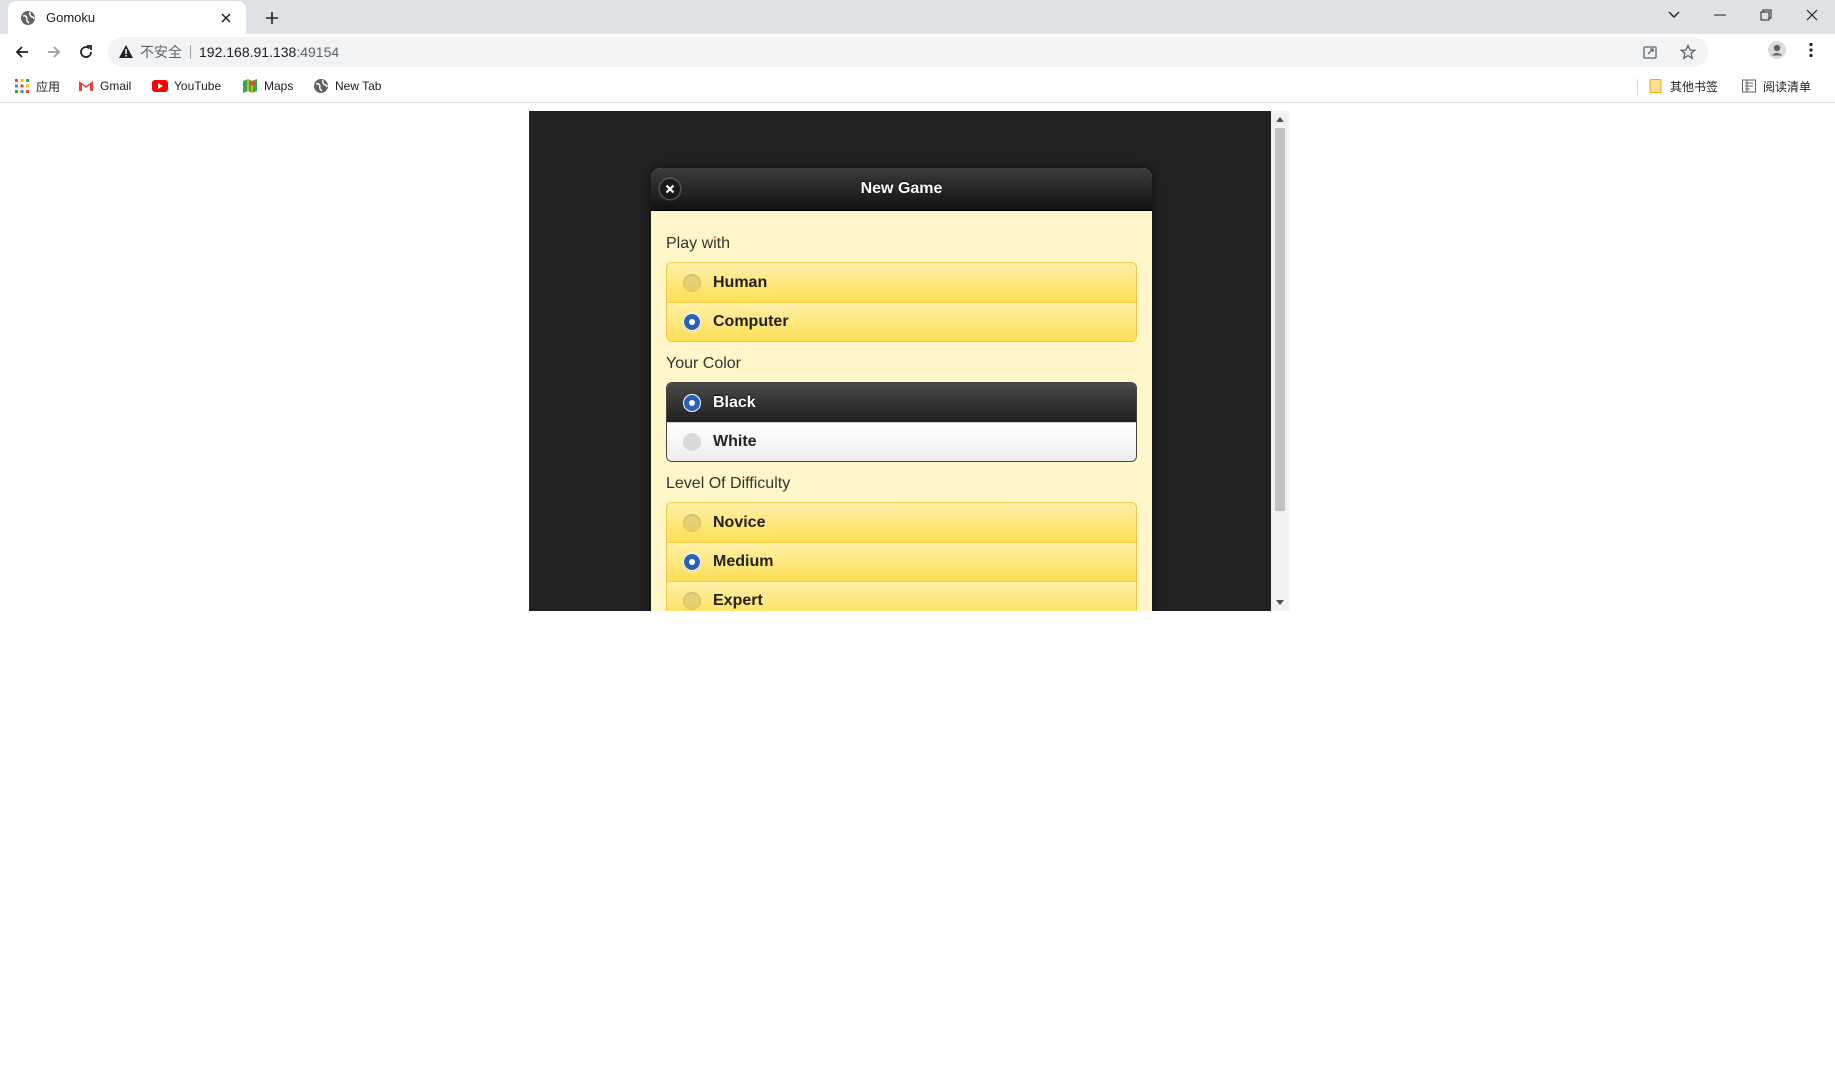 The image size is (1835, 1080). What do you see at coordinates (1787, 86) in the screenshot?
I see `bookmark-label: 阅读清单` at bounding box center [1787, 86].